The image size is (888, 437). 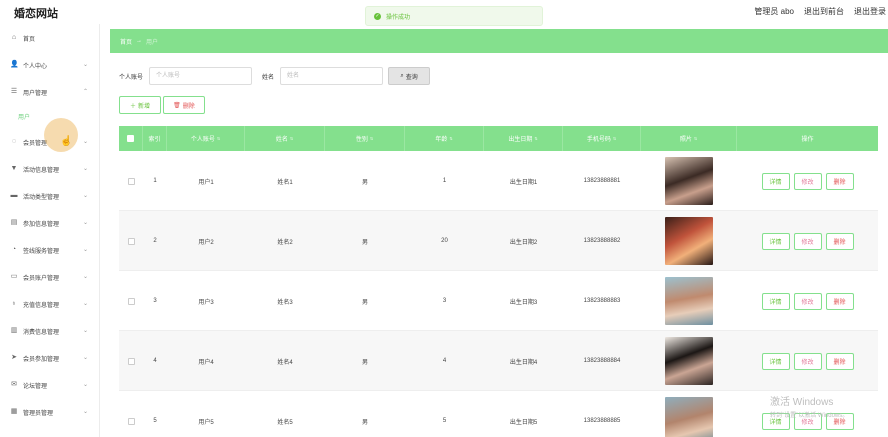 I want to click on column-header: 操作, so click(x=807, y=140).